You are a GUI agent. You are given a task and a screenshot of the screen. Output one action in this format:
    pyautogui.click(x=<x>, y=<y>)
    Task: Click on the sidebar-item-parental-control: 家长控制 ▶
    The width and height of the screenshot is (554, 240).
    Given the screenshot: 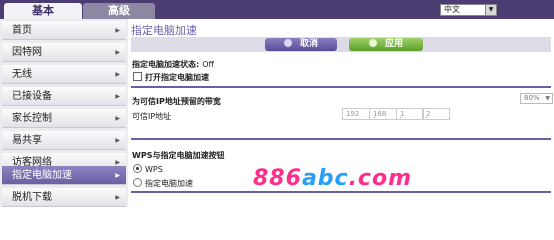 What is the action you would take?
    pyautogui.click(x=64, y=118)
    